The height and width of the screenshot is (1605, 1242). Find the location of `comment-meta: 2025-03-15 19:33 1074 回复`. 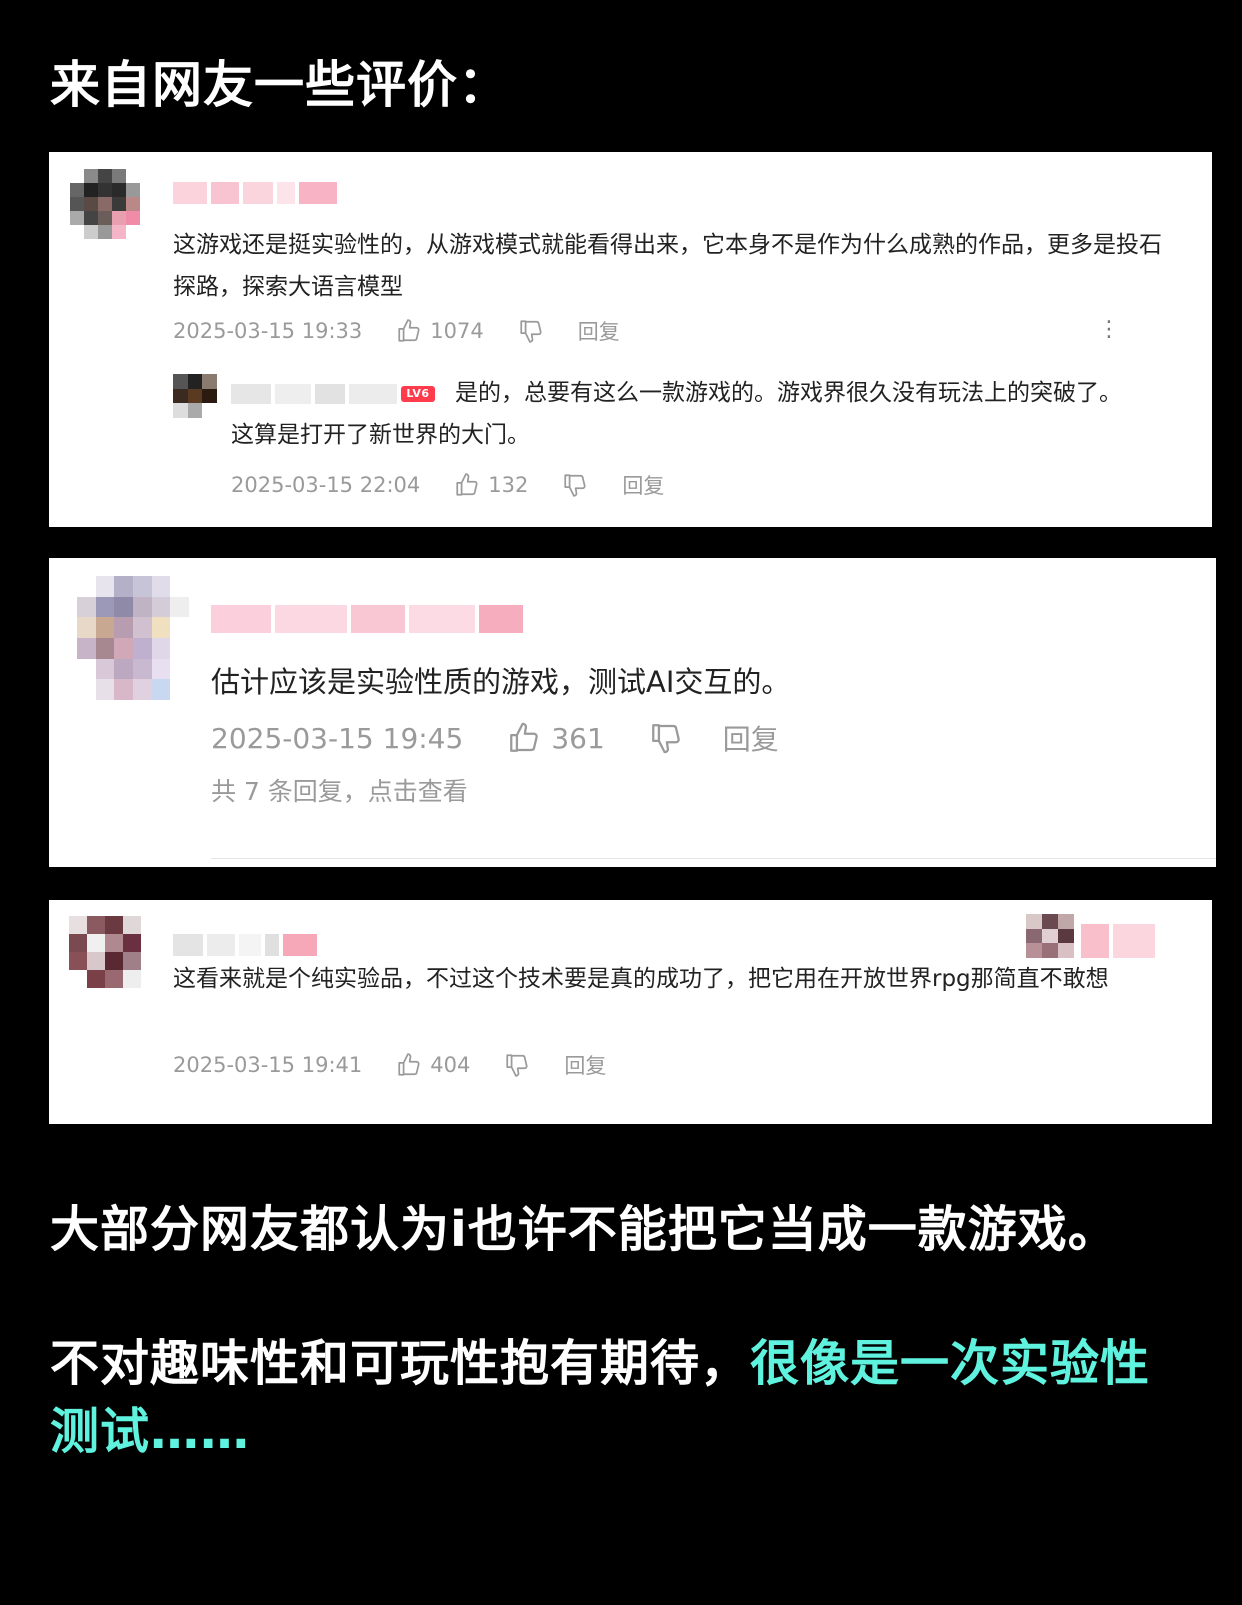

comment-meta: 2025-03-15 19:33 1074 回复 is located at coordinates (396, 331).